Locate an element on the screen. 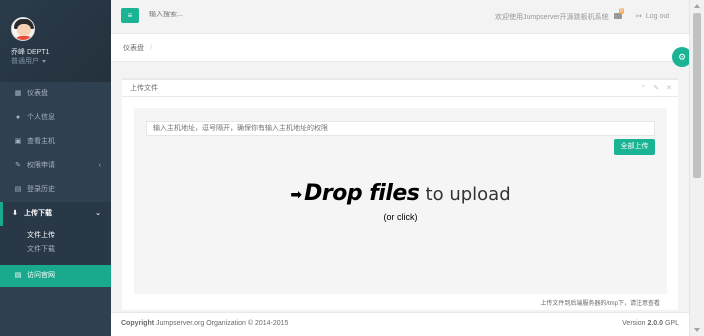 Image resolution: width=704 pixels, height=336 pixels. download-icon: ⬇ is located at coordinates (15, 213).